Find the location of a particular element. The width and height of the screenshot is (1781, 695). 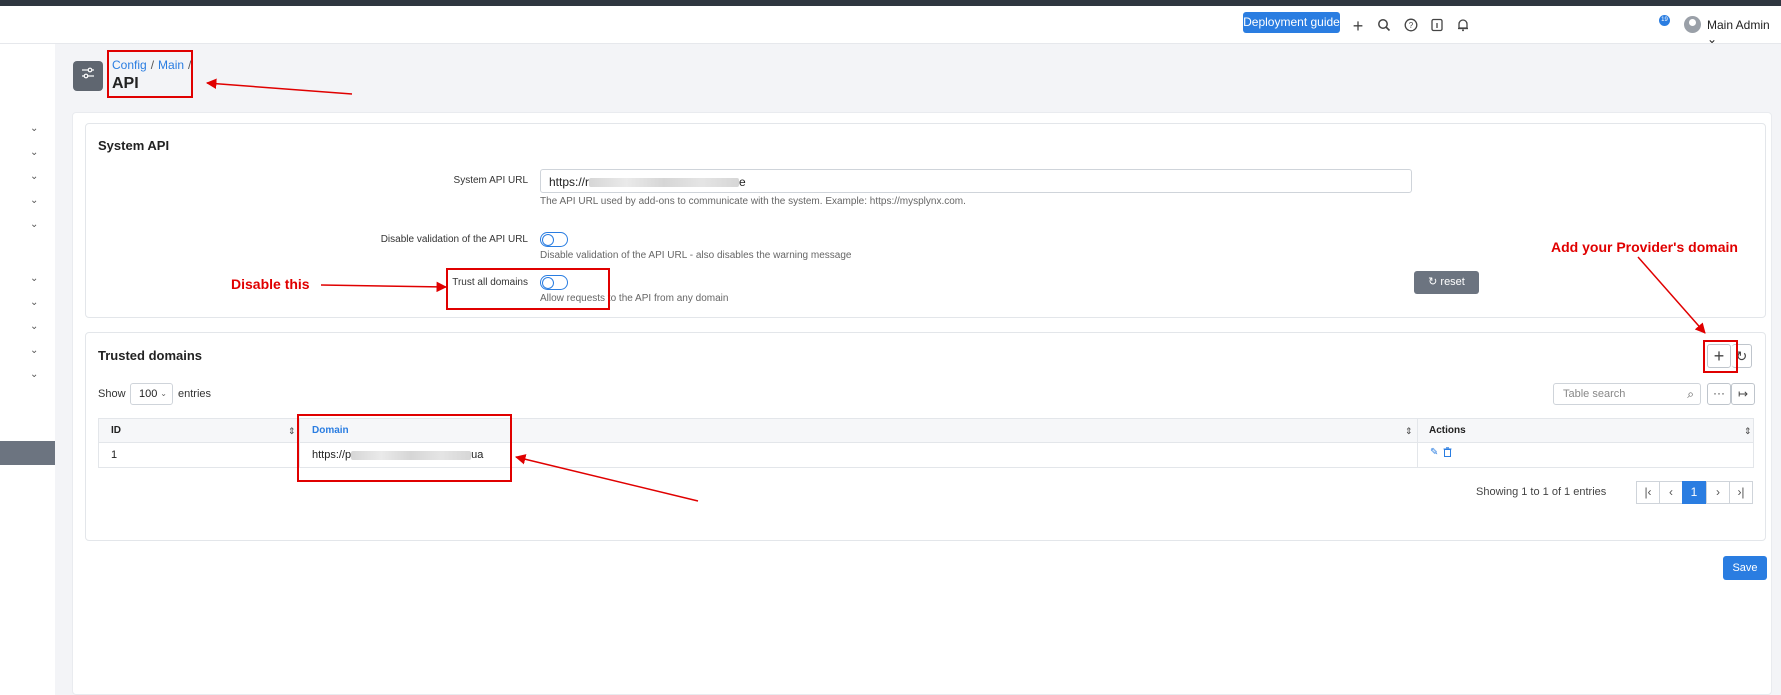

arrow-to-add-button is located at coordinates (1671, 295).